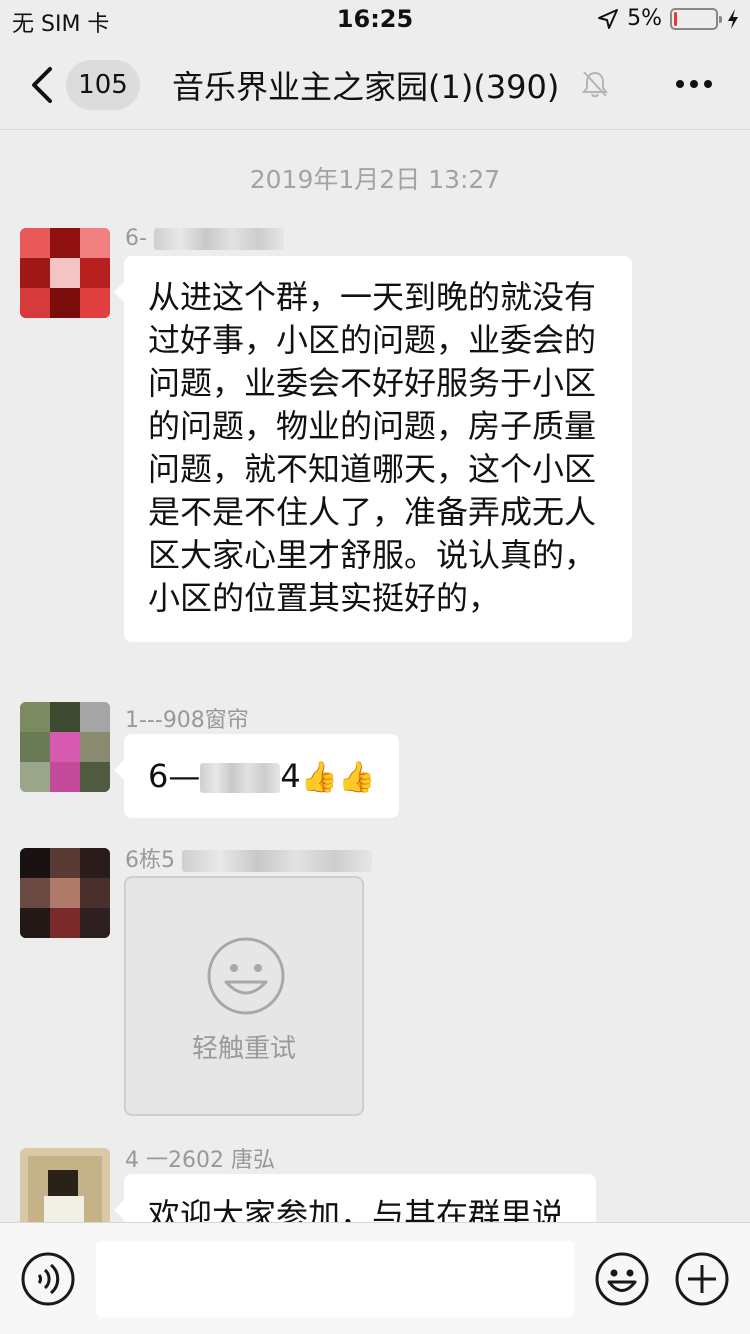 The image size is (750, 1334). I want to click on status-right-group: 5%, so click(668, 18).